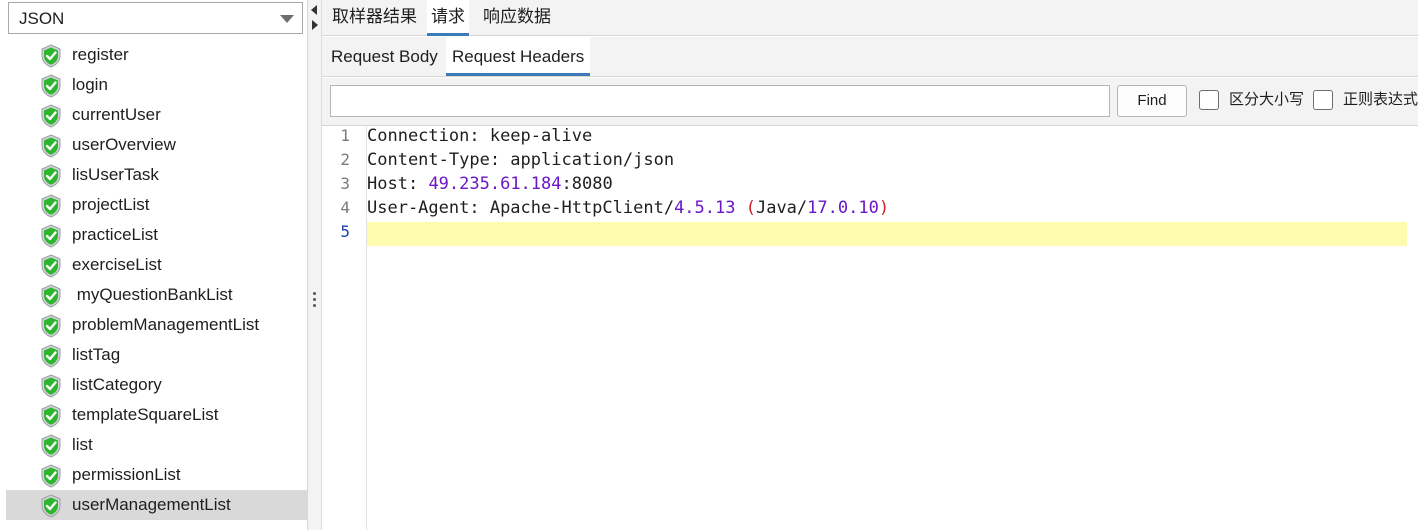  I want to click on tree-item: templateSquareList, so click(157, 415).